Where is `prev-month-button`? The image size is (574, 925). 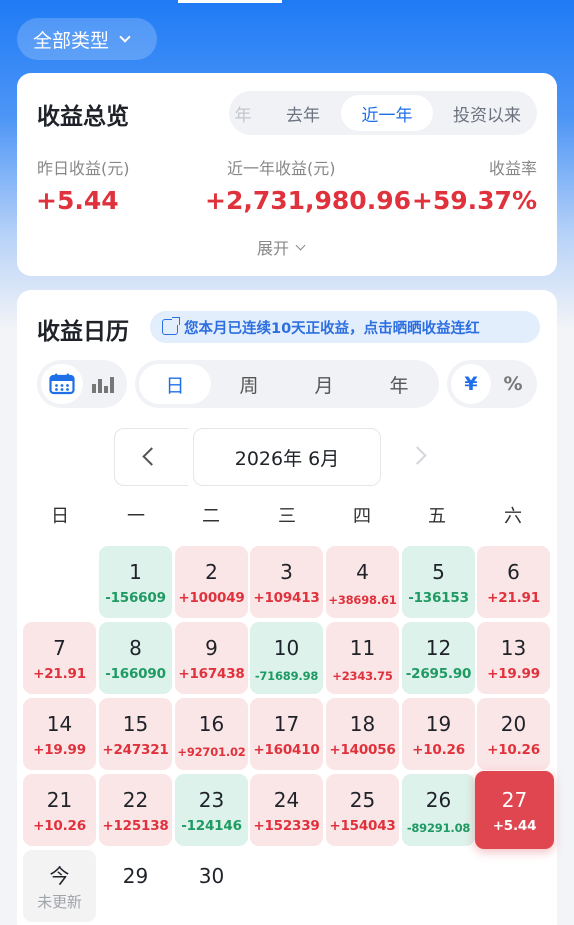 prev-month-button is located at coordinates (151, 457).